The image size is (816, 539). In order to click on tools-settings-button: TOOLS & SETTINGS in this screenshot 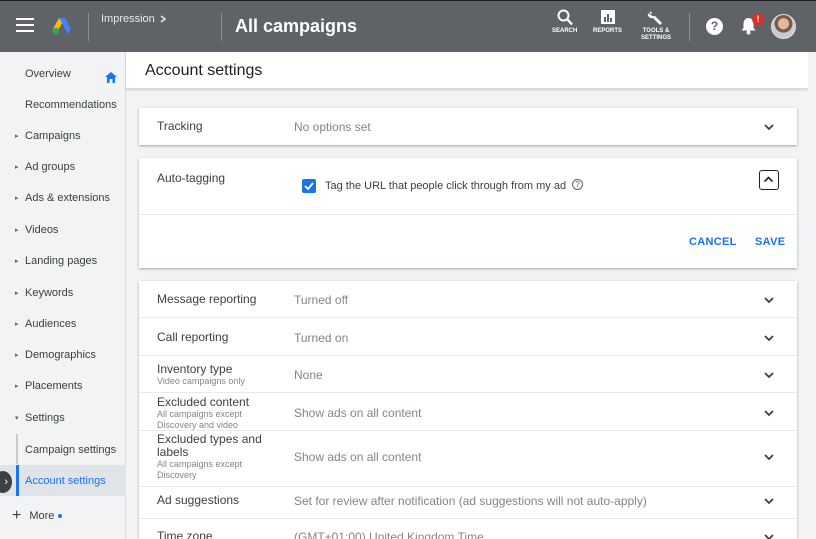, I will do `click(656, 25)`.